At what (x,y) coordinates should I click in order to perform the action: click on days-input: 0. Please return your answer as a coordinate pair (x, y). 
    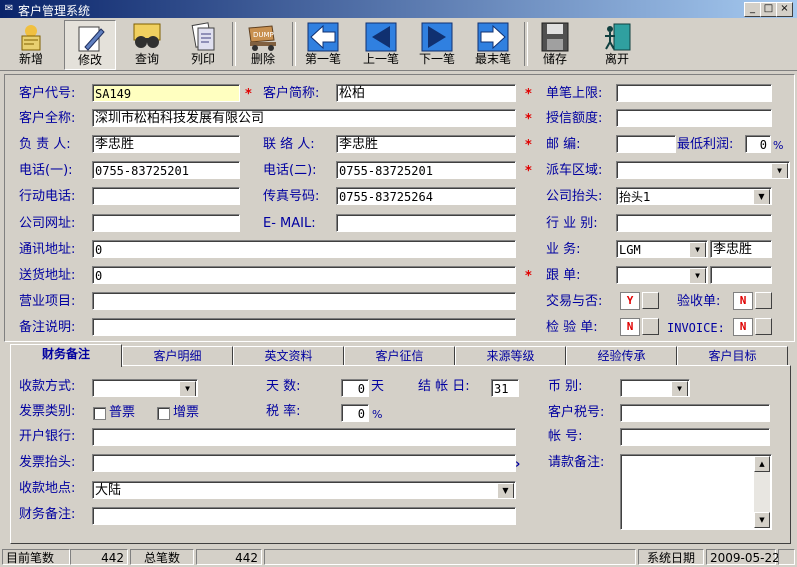
    Looking at the image, I should click on (355, 388).